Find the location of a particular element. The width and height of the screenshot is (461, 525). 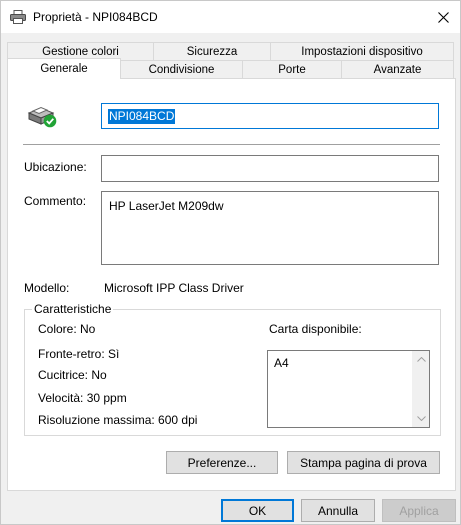

print-test-page-button: Stampa pagina di prova is located at coordinates (363, 462).